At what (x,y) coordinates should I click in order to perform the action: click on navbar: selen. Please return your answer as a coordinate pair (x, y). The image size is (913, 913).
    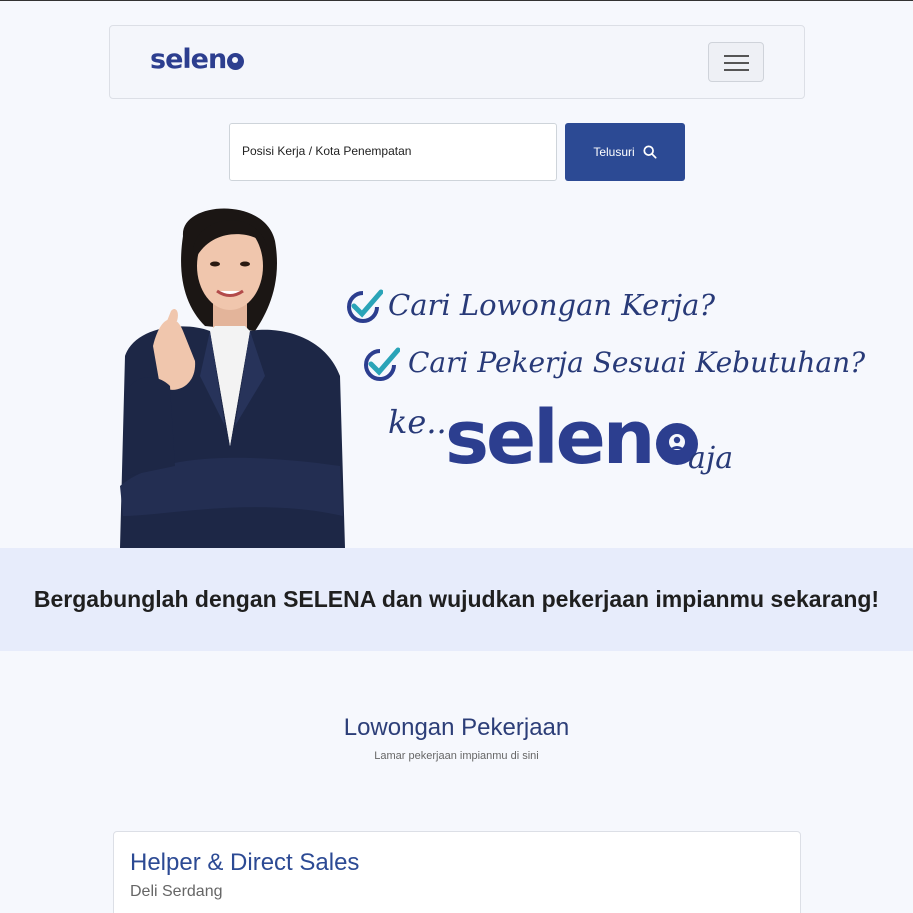
    Looking at the image, I should click on (457, 62).